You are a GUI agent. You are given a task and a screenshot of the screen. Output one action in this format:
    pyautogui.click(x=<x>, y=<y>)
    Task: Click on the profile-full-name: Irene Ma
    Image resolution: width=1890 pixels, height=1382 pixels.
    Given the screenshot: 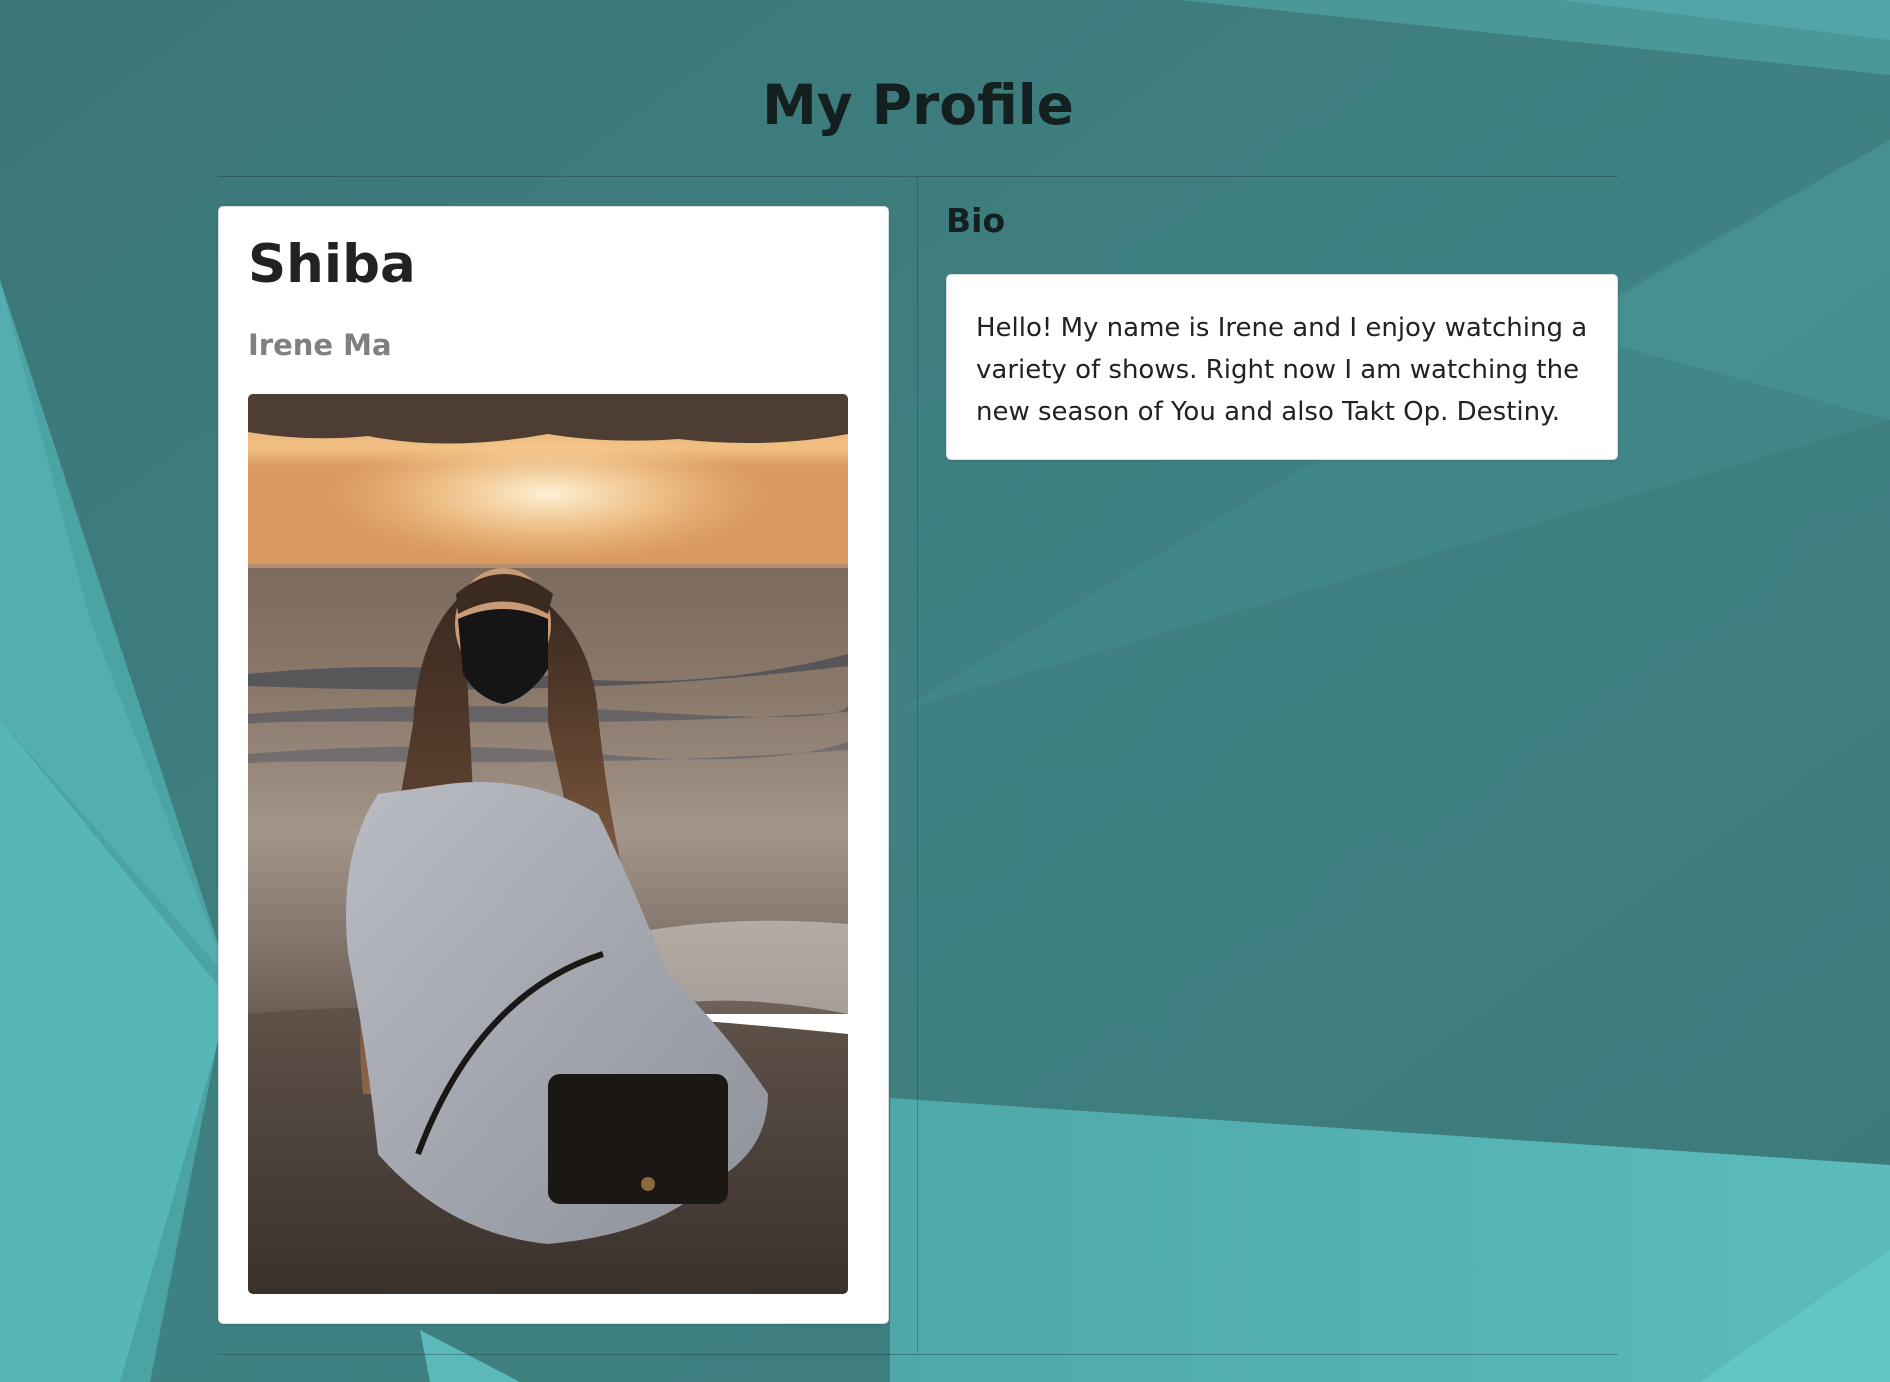 What is the action you would take?
    pyautogui.click(x=320, y=345)
    